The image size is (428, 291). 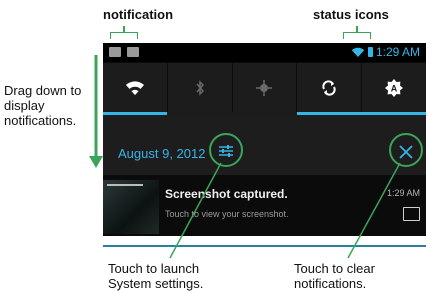 I want to click on clear-callout-label: Touch to clear notifications., so click(x=334, y=276).